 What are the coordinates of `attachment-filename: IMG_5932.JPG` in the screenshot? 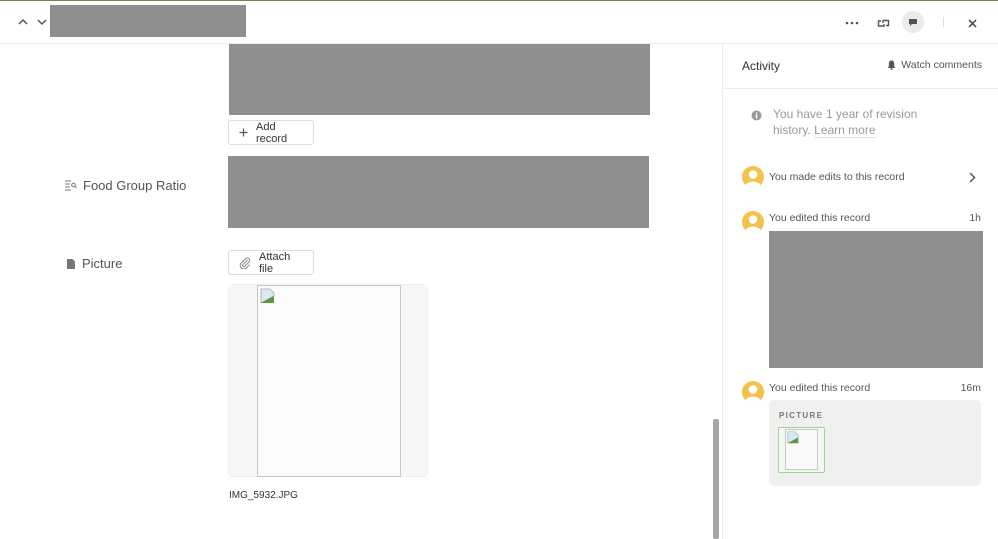 It's located at (263, 495).